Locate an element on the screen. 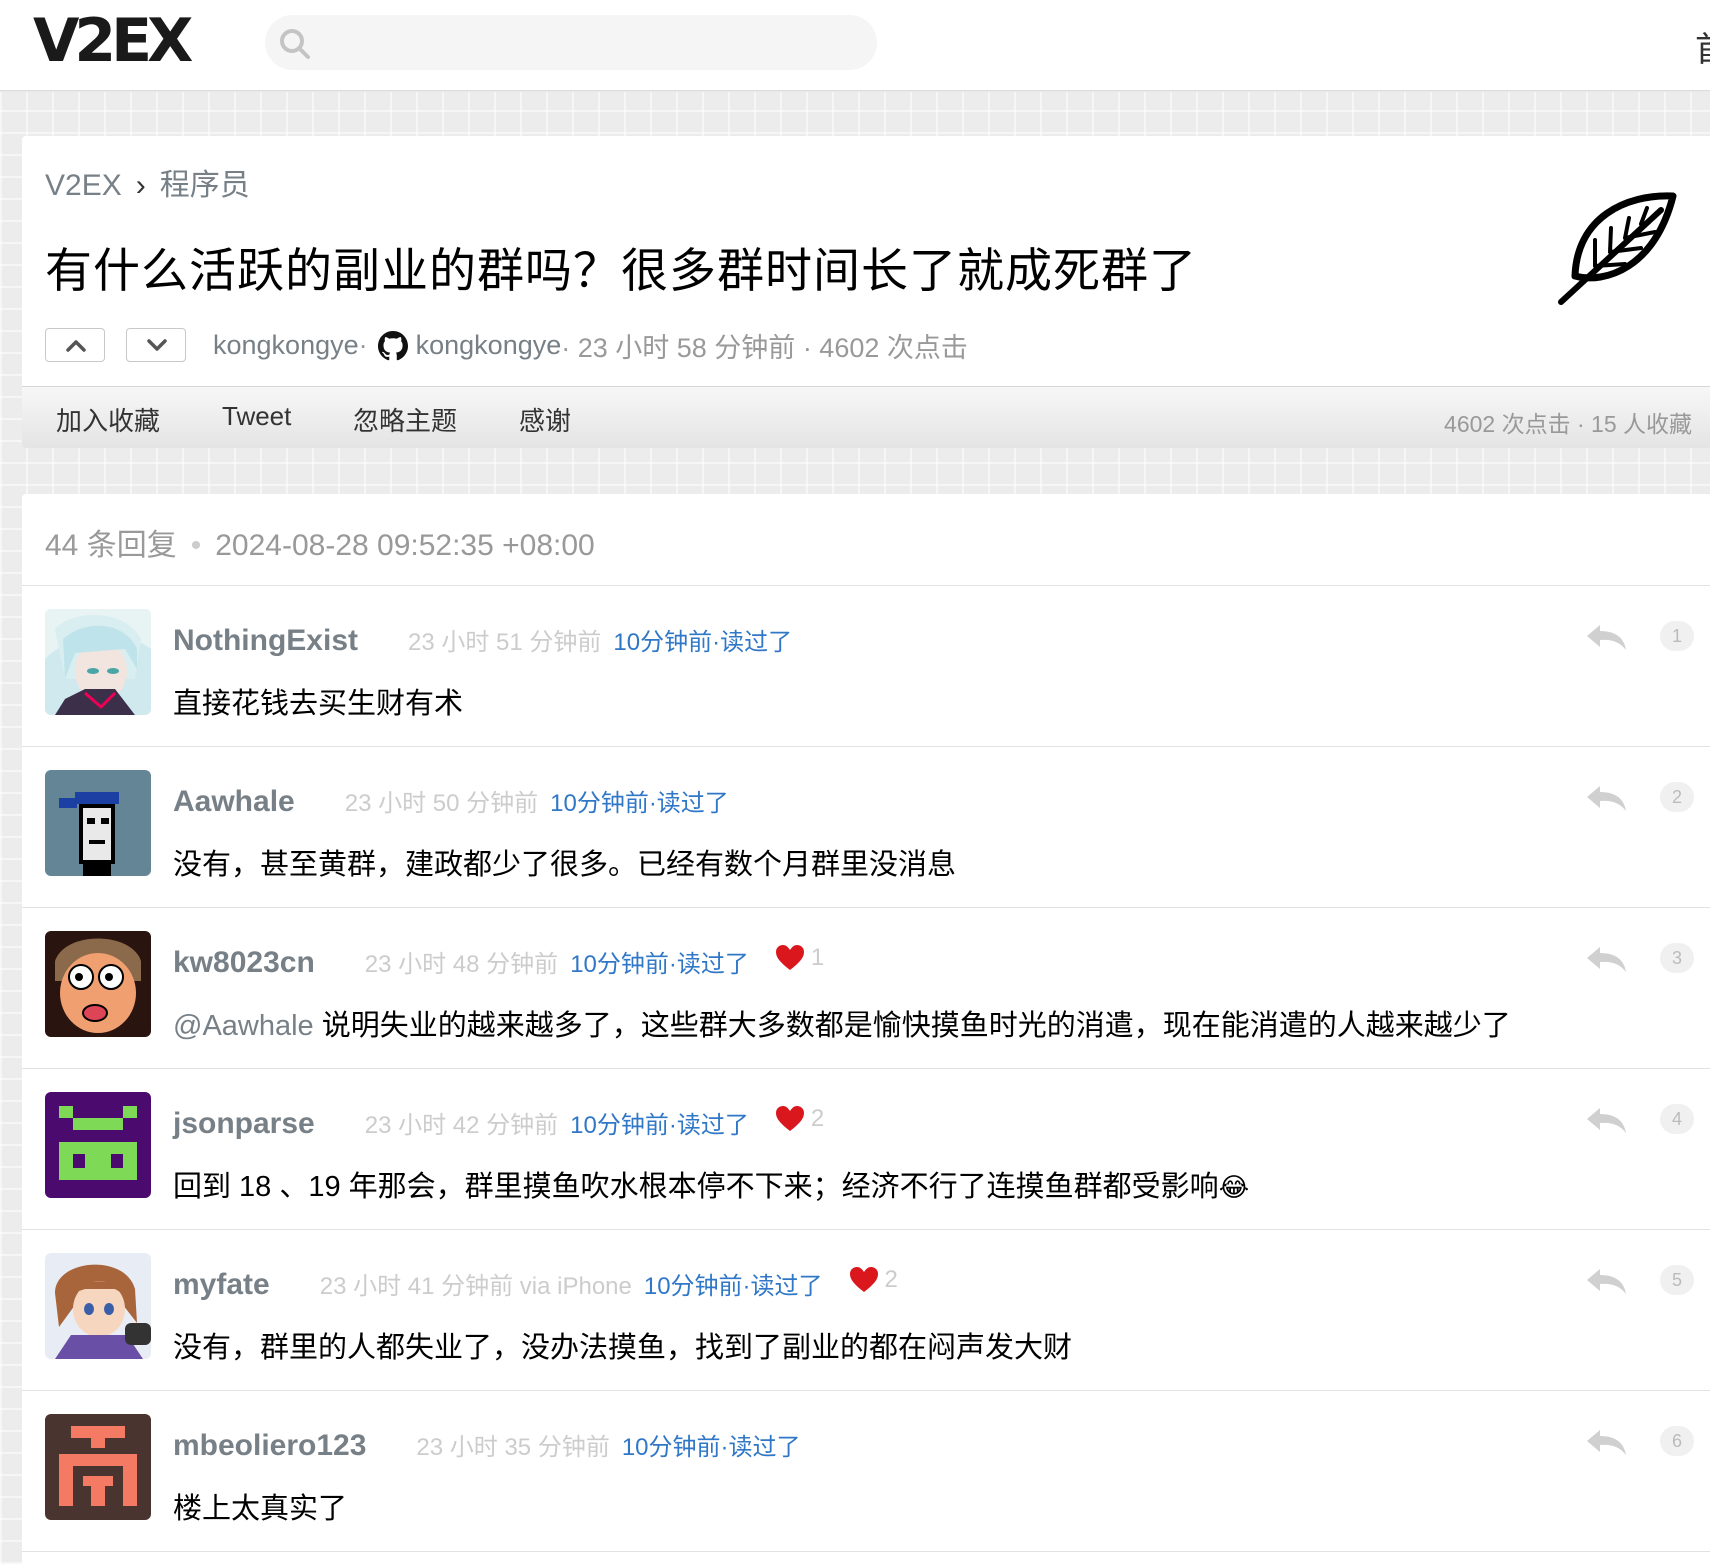  reply-floor-number: 1 is located at coordinates (1677, 636).